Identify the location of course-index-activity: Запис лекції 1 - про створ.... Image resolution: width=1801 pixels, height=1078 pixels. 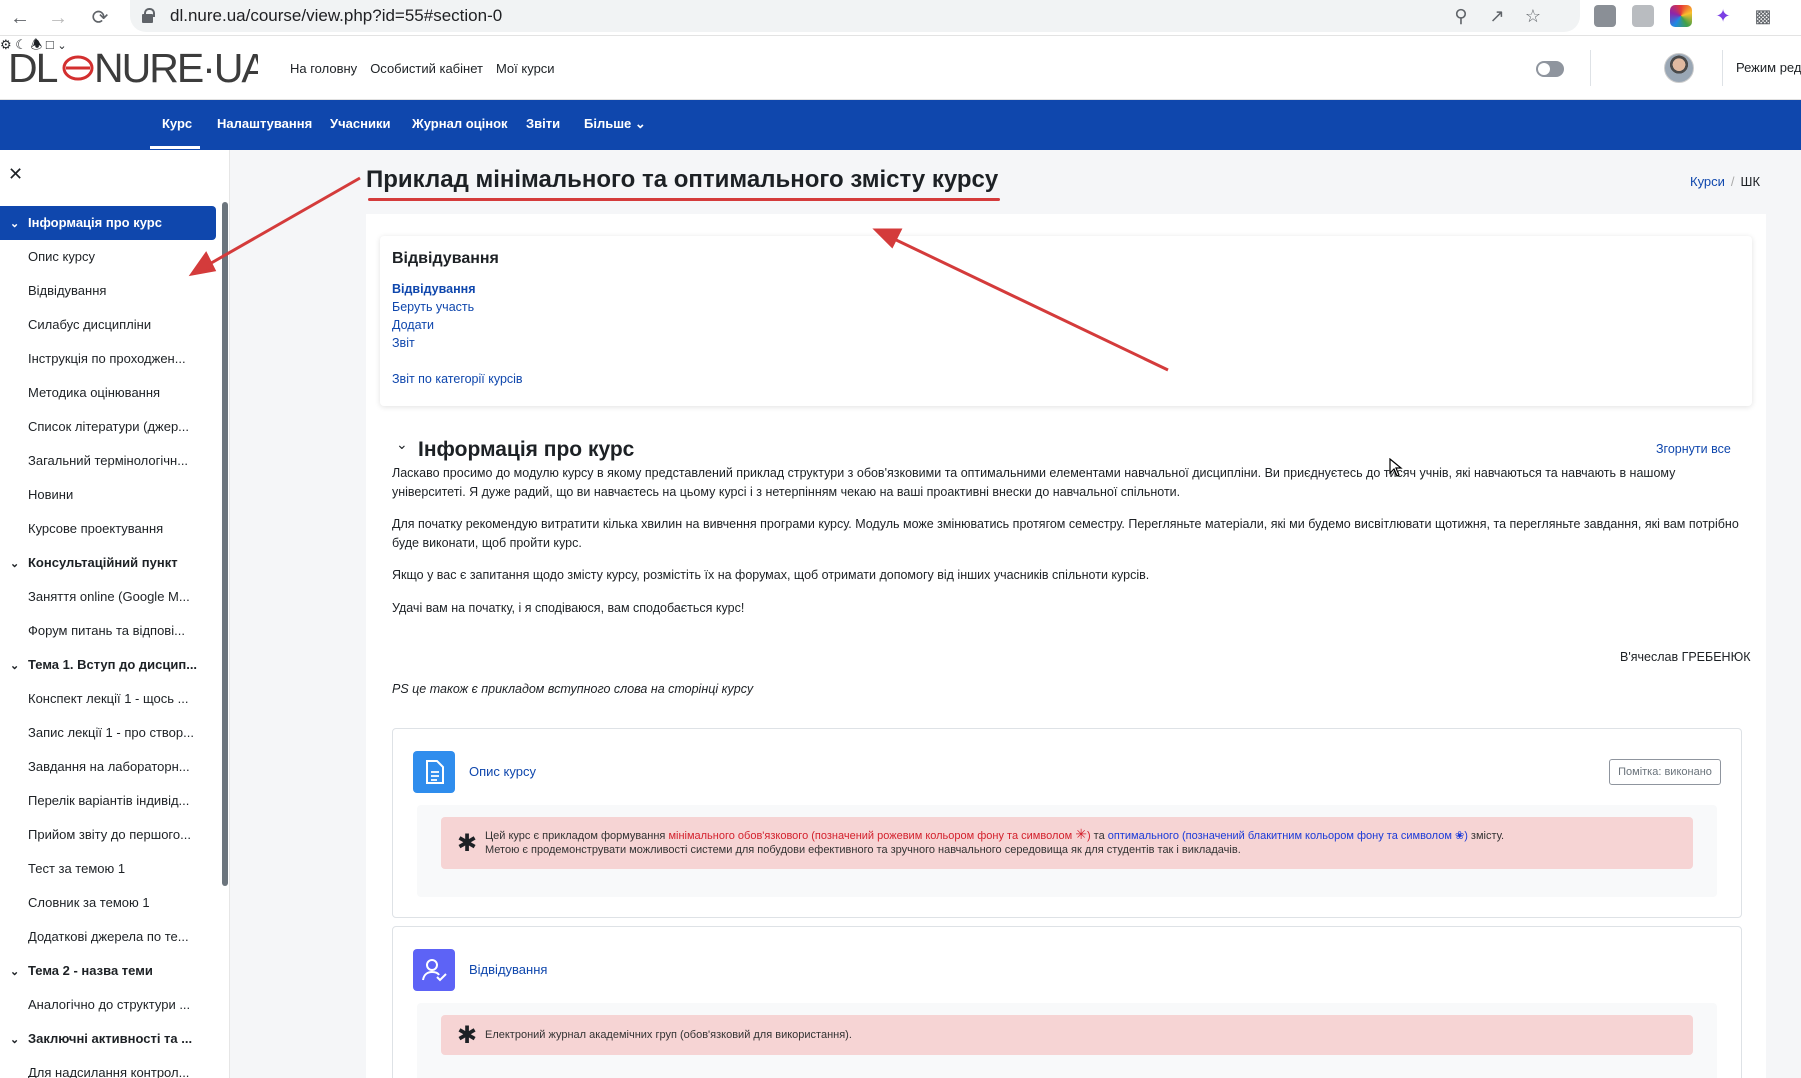
(108, 733).